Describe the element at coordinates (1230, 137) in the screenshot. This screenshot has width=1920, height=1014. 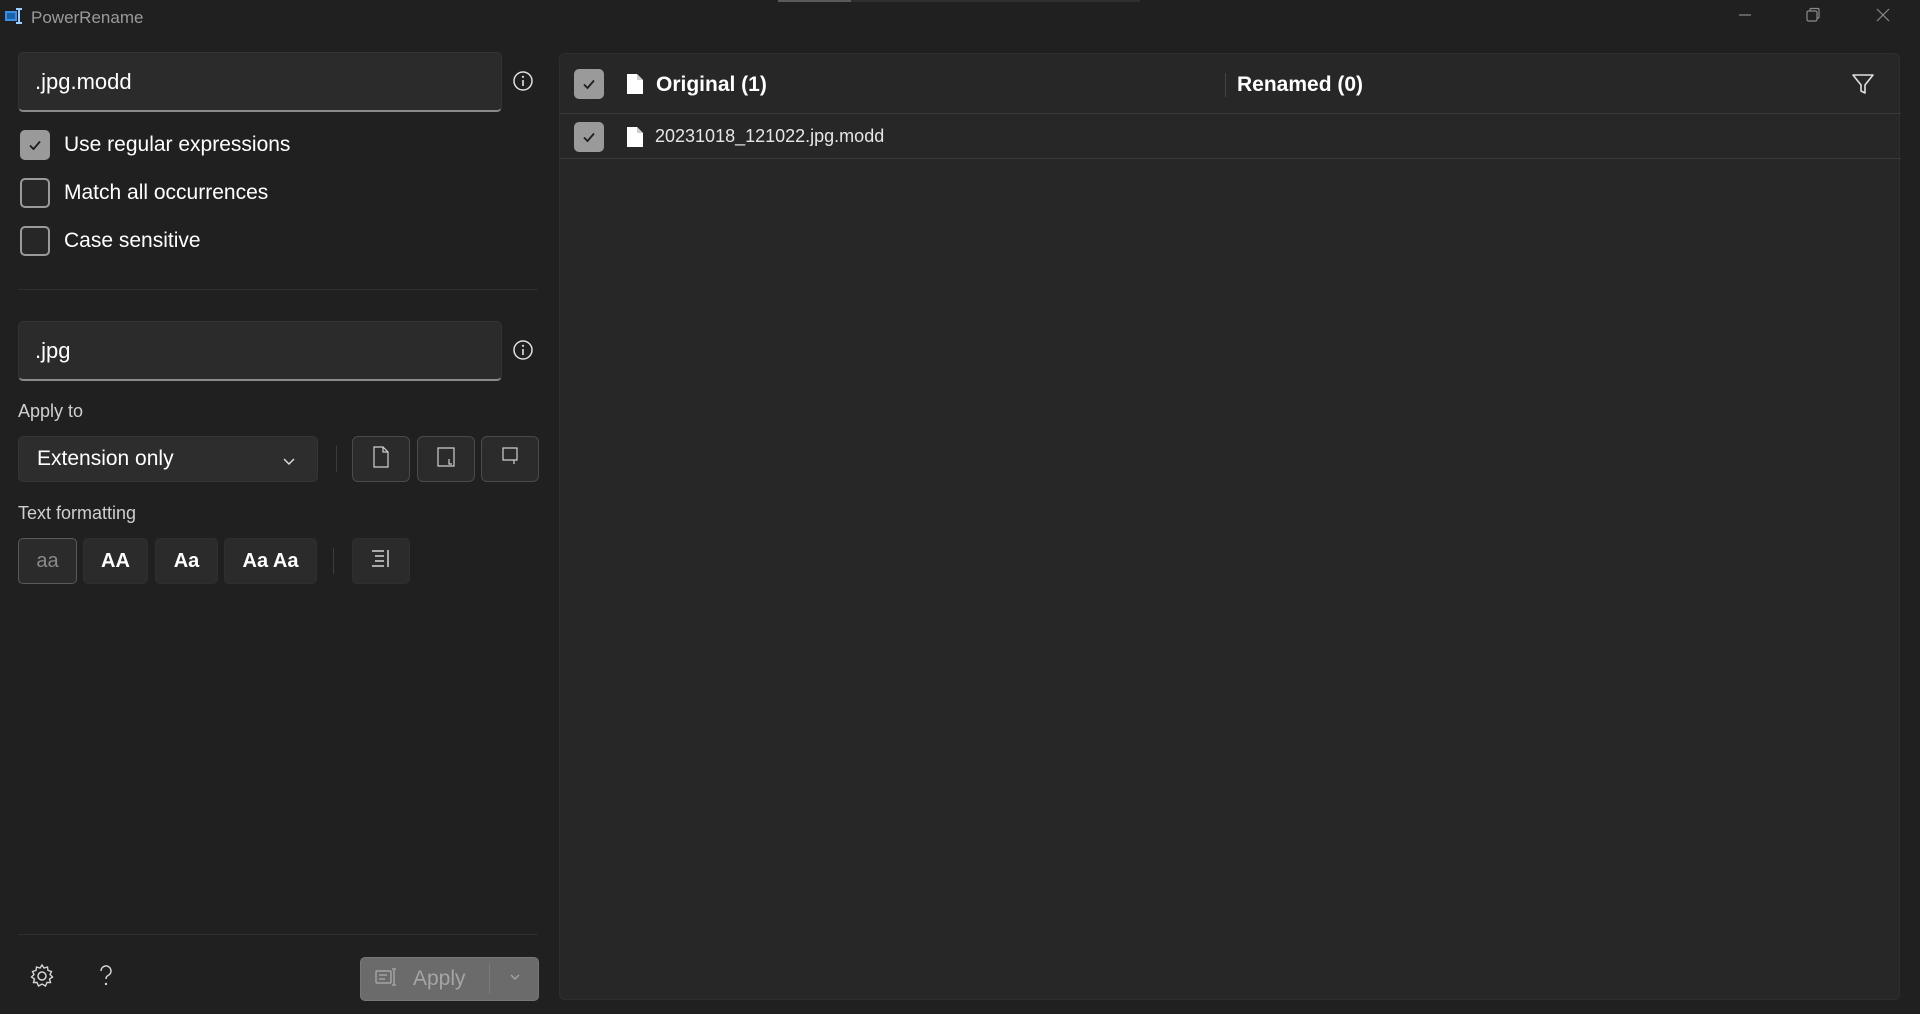
I see `table-row: 20231018_121022.jpg.modd` at that location.